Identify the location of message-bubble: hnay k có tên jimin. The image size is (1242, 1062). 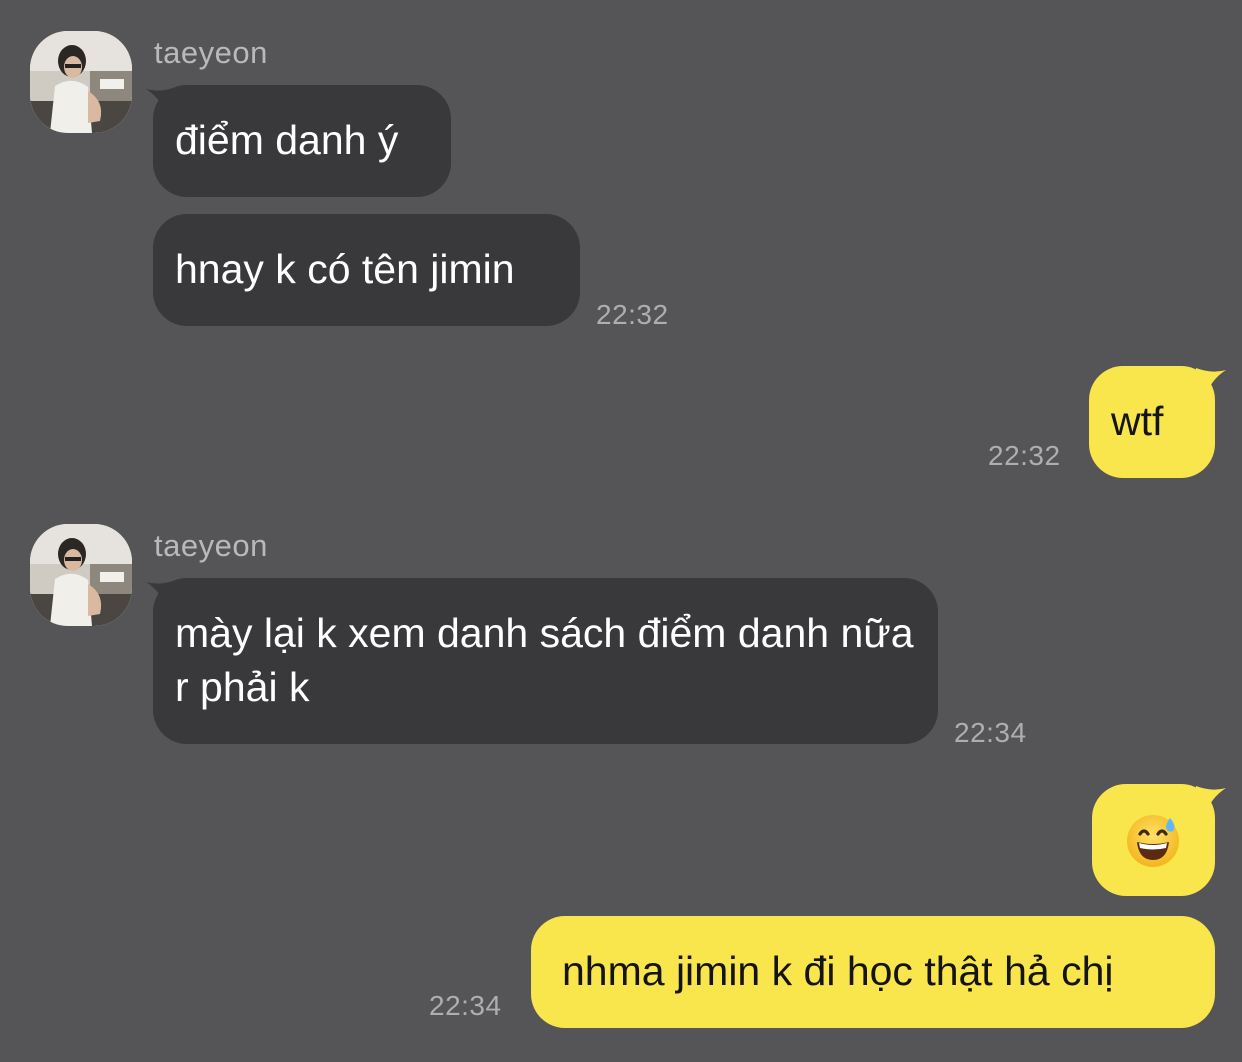
(366, 270).